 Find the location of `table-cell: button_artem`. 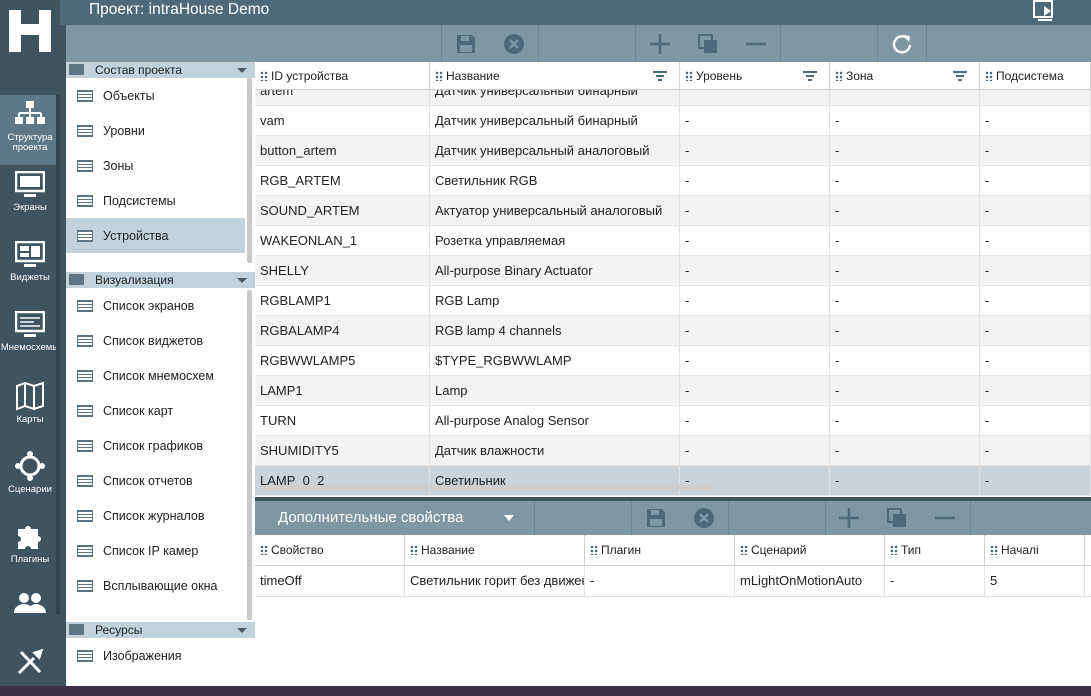

table-cell: button_artem is located at coordinates (342, 151).